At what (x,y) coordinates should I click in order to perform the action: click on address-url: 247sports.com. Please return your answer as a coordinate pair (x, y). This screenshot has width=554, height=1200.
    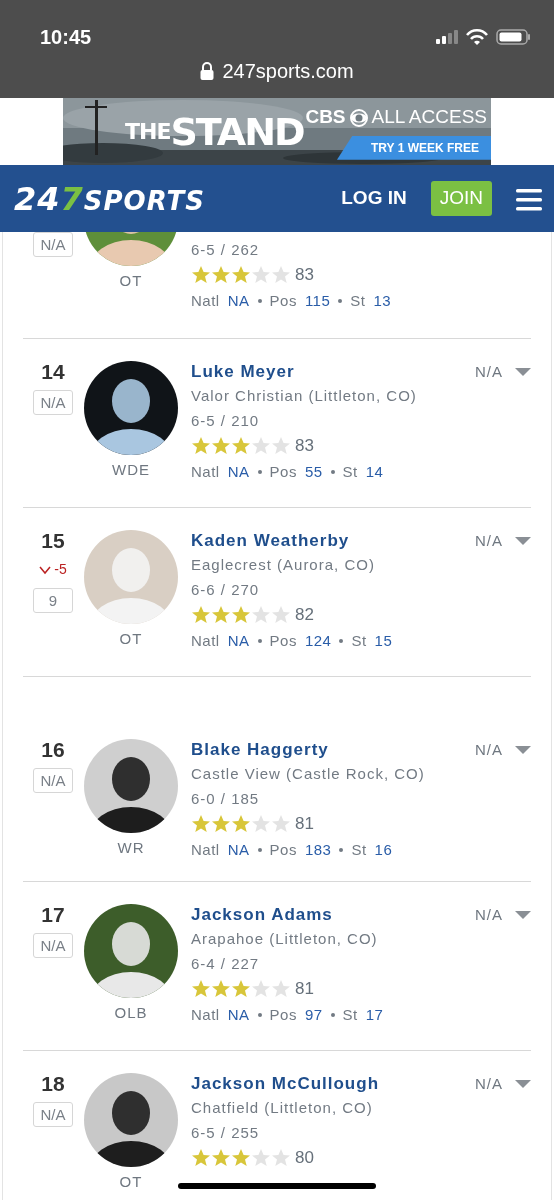
    Looking at the image, I should click on (288, 71).